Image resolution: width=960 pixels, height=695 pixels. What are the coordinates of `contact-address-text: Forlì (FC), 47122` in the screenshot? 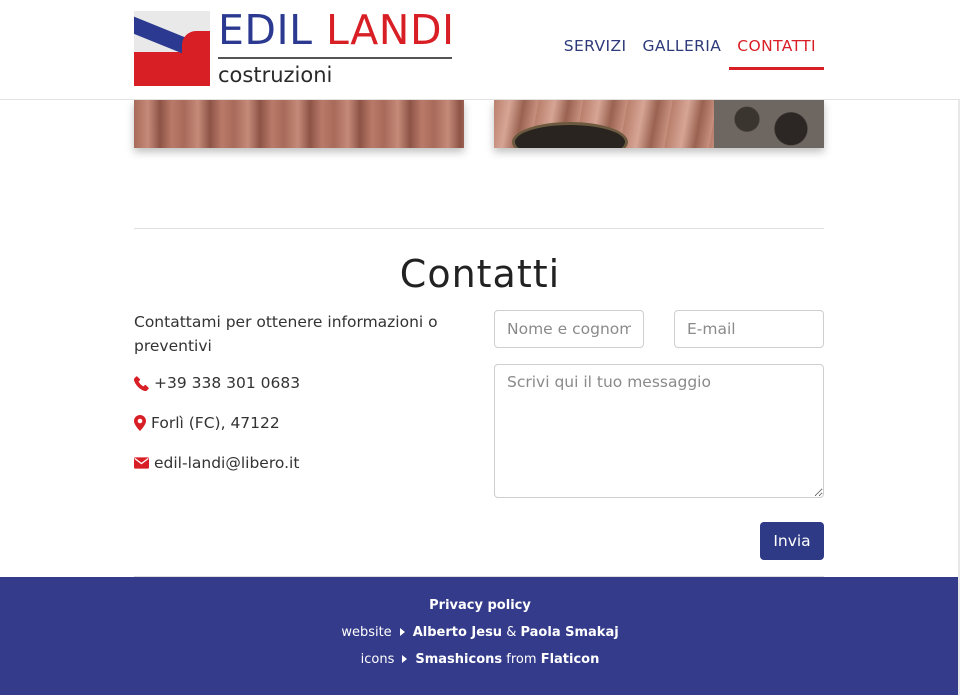 It's located at (215, 423).